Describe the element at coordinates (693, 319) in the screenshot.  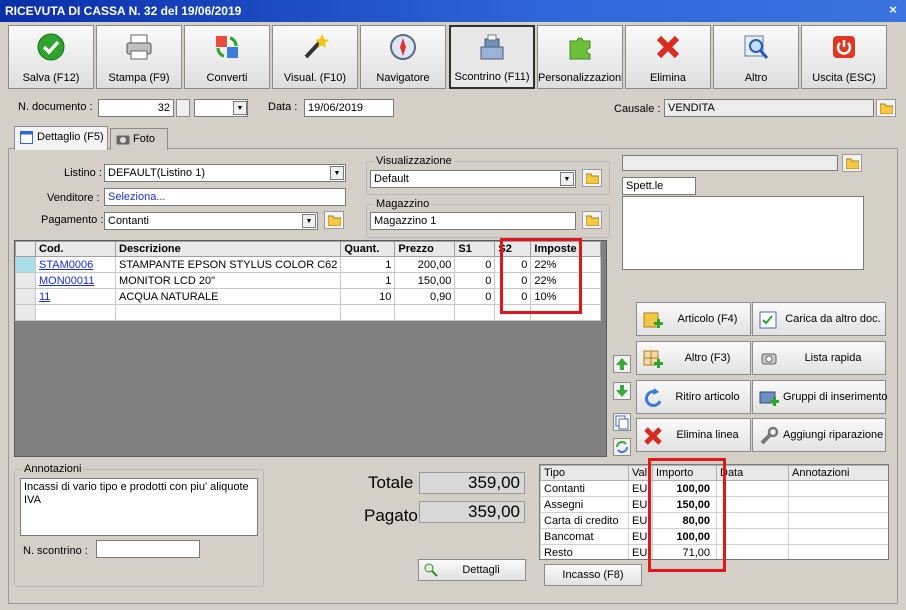
I see `add-article-button: Articolo (F4)` at that location.